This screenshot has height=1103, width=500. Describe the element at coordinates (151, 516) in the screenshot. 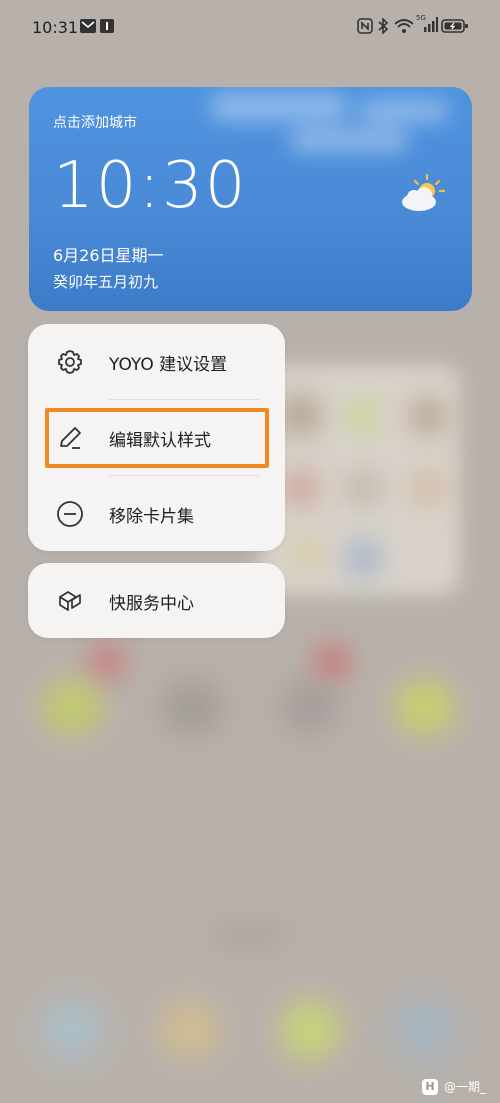

I see `menu-item-label: 移除卡片集` at that location.